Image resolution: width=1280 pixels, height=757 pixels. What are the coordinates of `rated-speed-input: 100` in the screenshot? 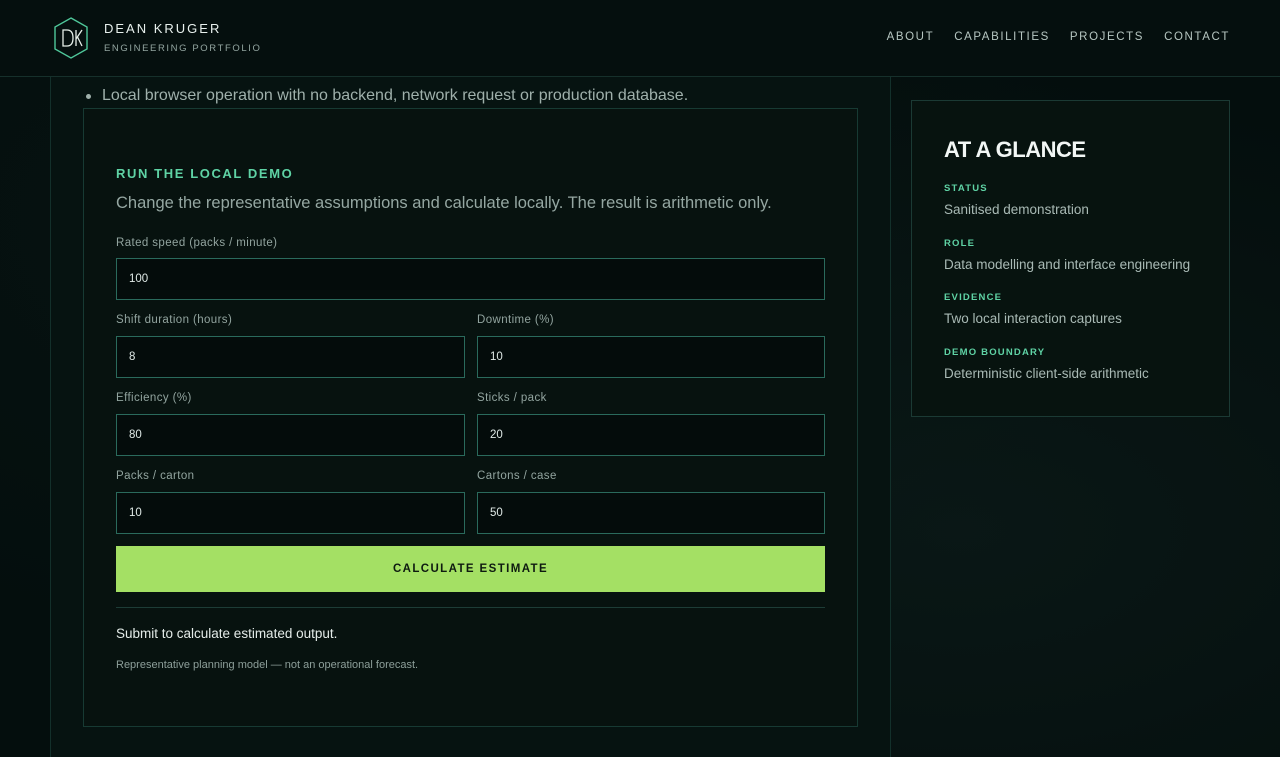 It's located at (470, 279).